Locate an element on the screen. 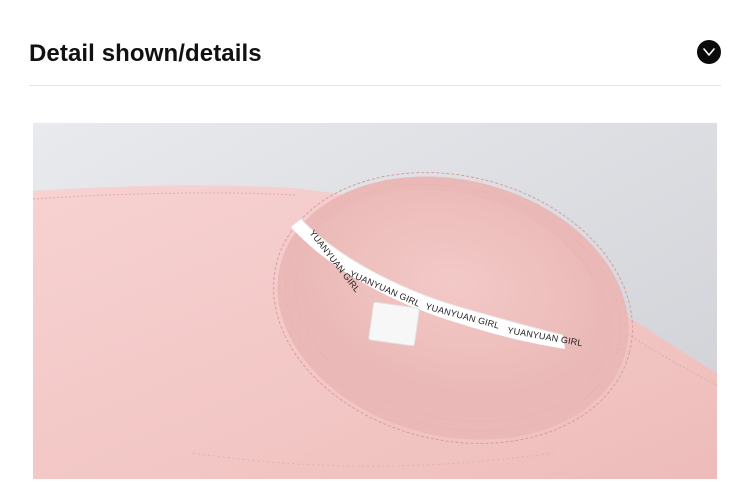  expand-toggle-button is located at coordinates (709, 52).